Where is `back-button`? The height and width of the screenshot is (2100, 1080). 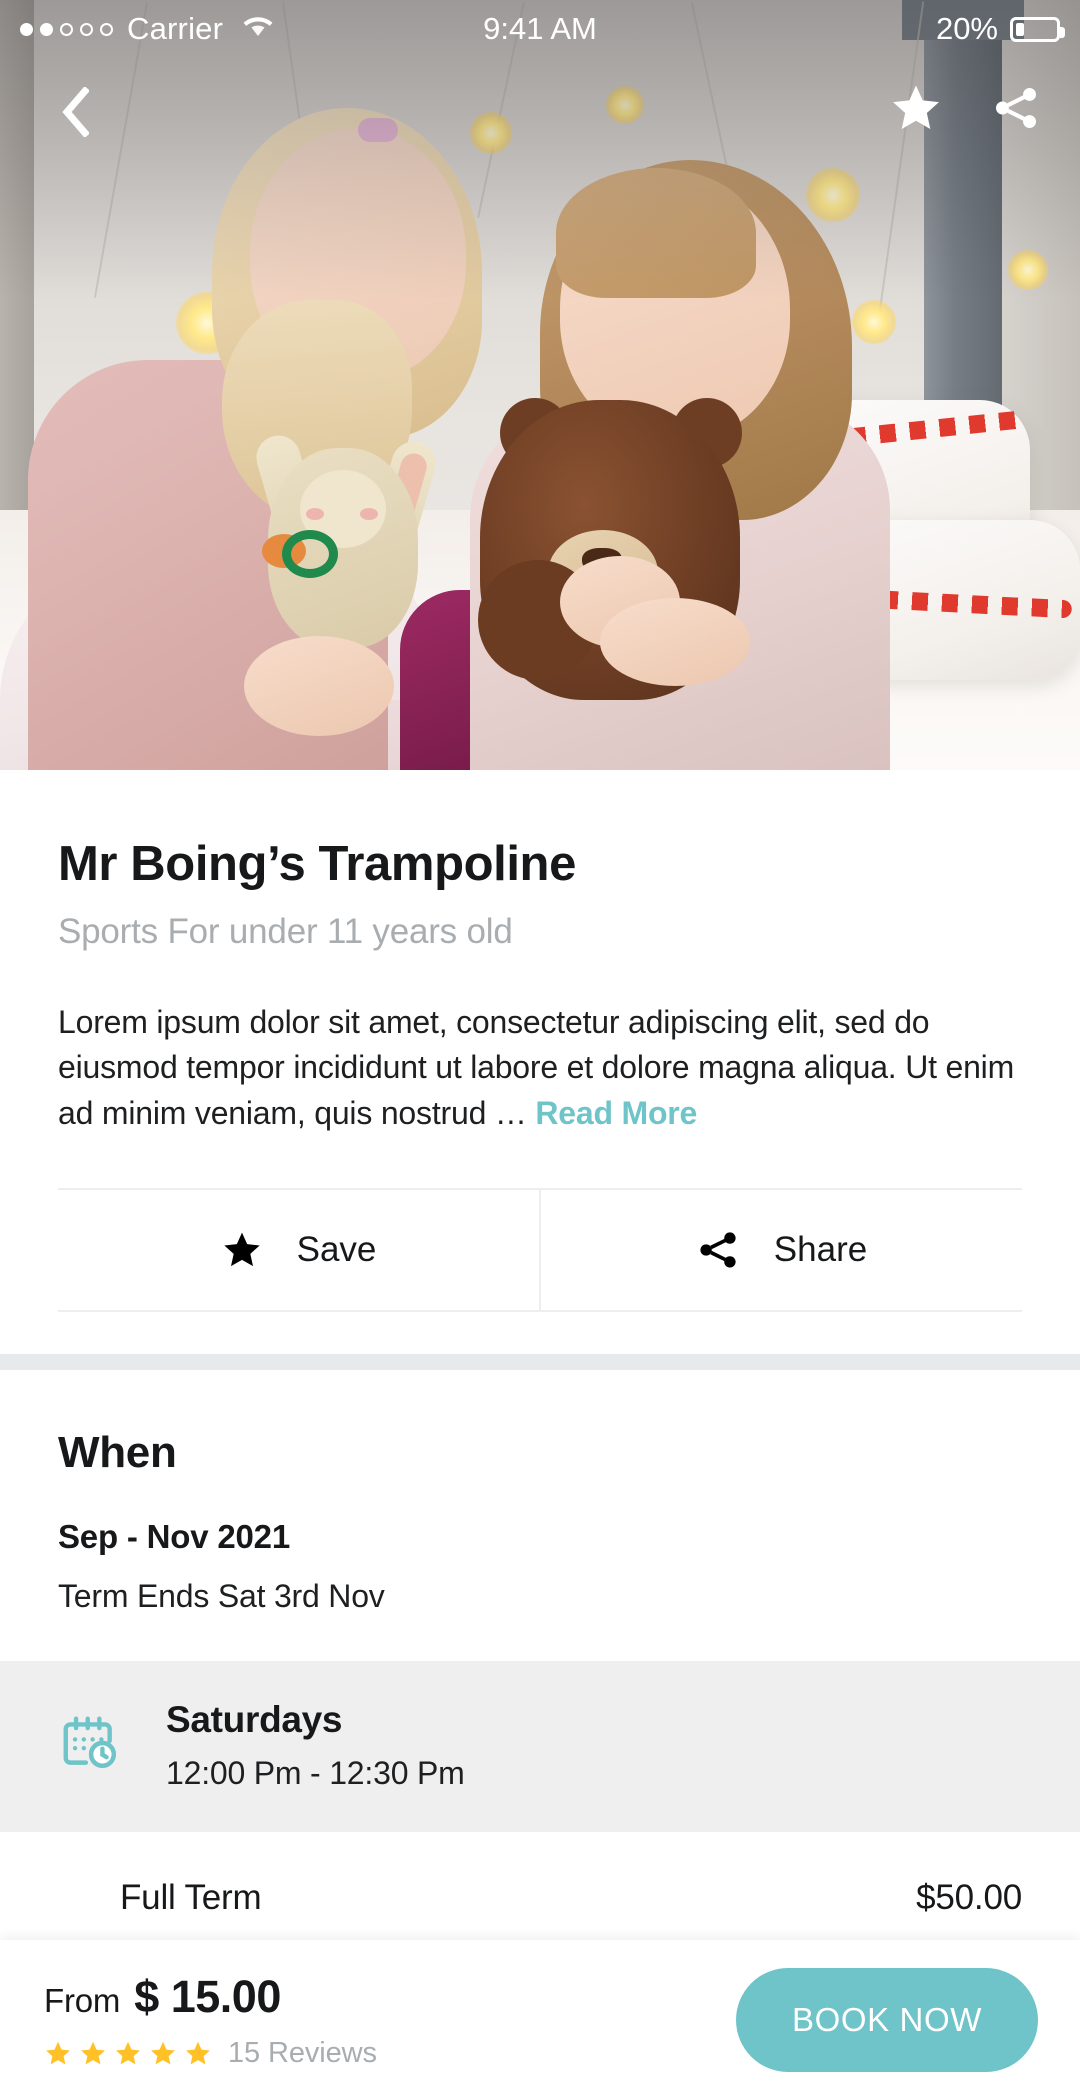 back-button is located at coordinates (74, 112).